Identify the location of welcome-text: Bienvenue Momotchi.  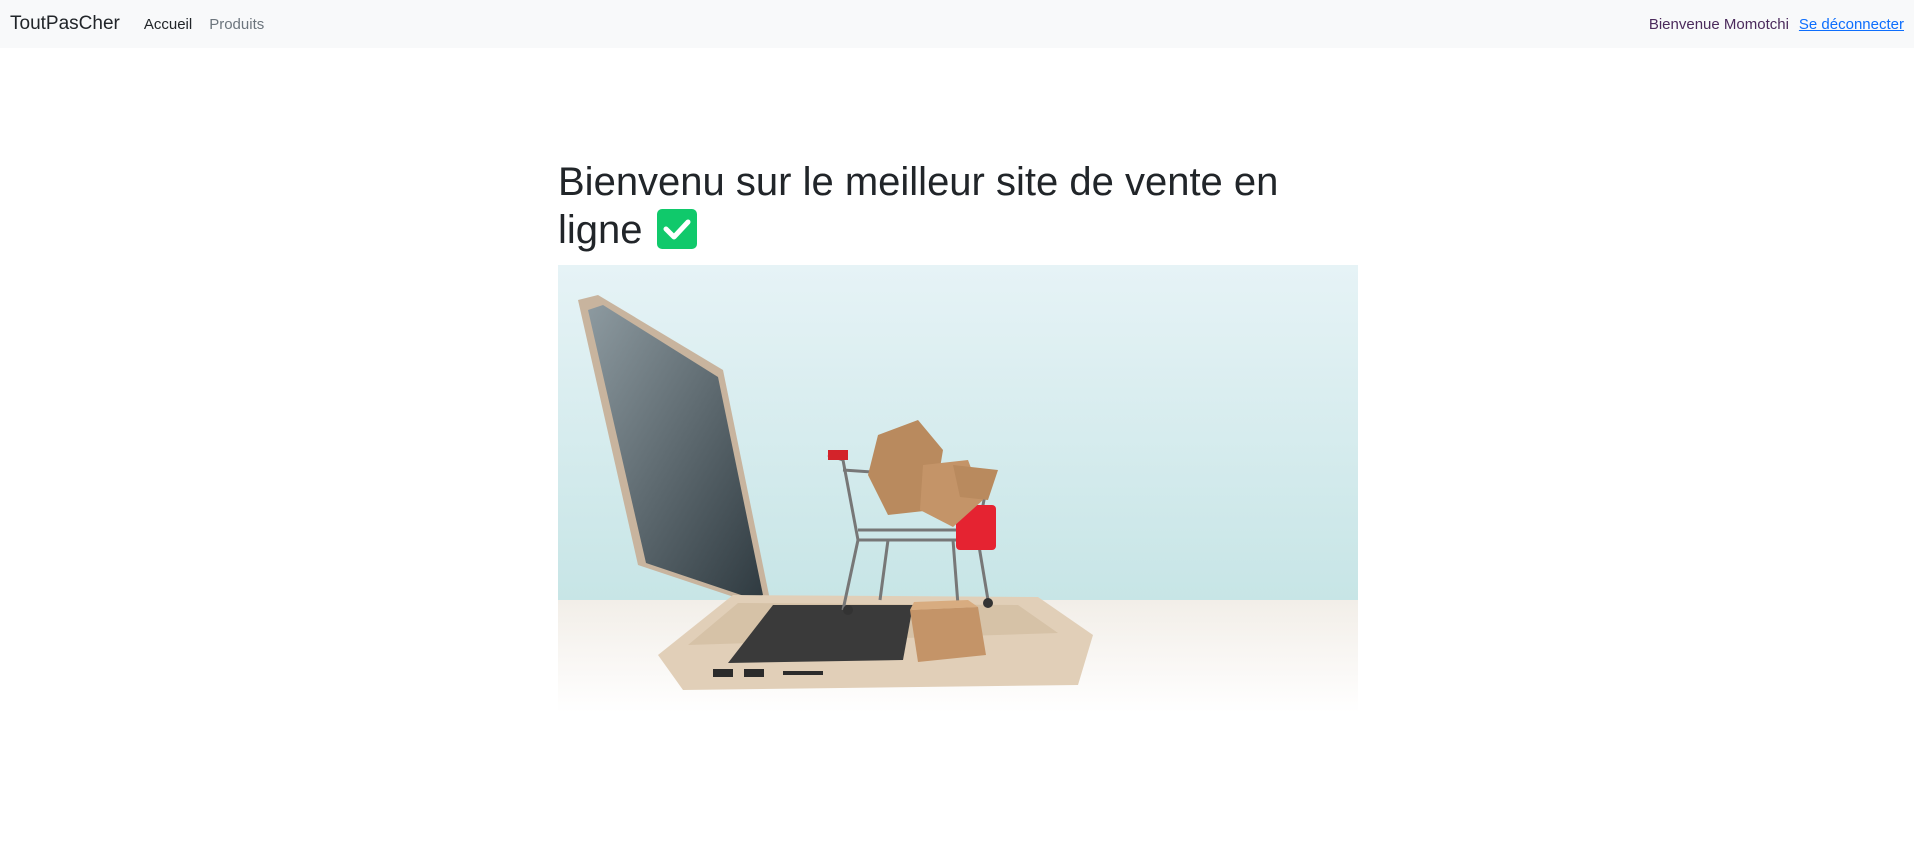
(1718, 24).